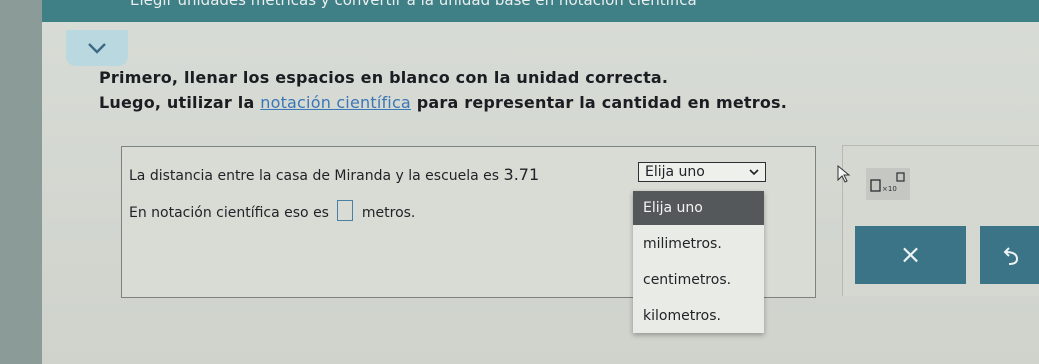 This screenshot has width=1039, height=364. I want to click on left-margin, so click(21, 182).